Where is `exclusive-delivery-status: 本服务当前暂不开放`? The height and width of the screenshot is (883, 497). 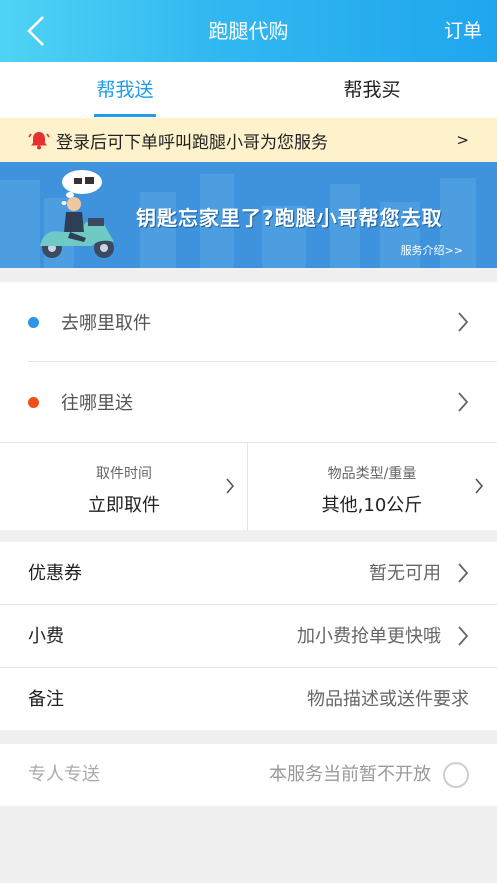 exclusive-delivery-status: 本服务当前暂不开放 is located at coordinates (350, 774).